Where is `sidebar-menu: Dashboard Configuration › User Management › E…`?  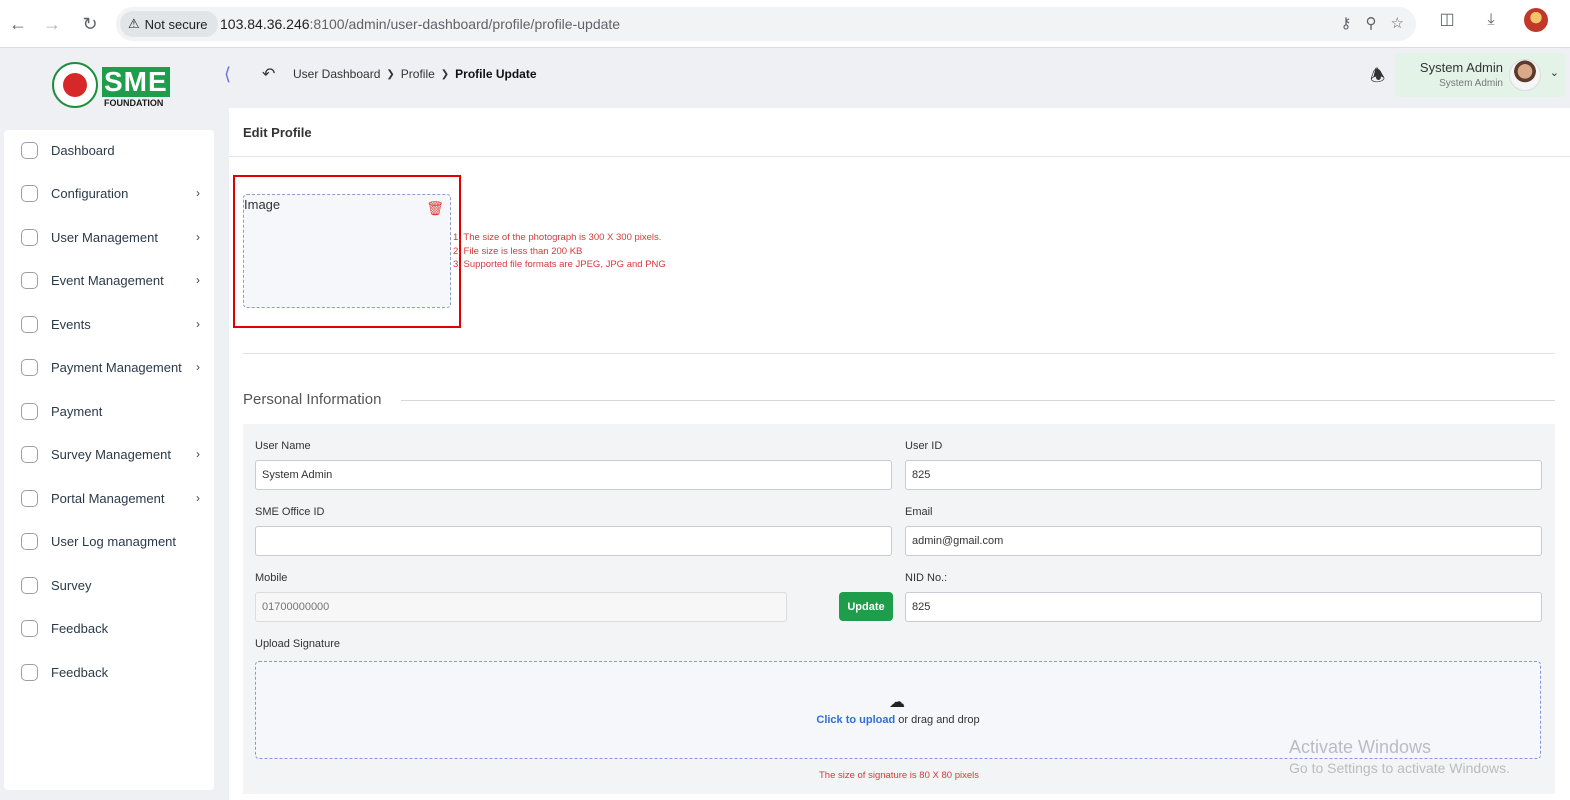
sidebar-menu: Dashboard Configuration › User Management › E… is located at coordinates (109, 460).